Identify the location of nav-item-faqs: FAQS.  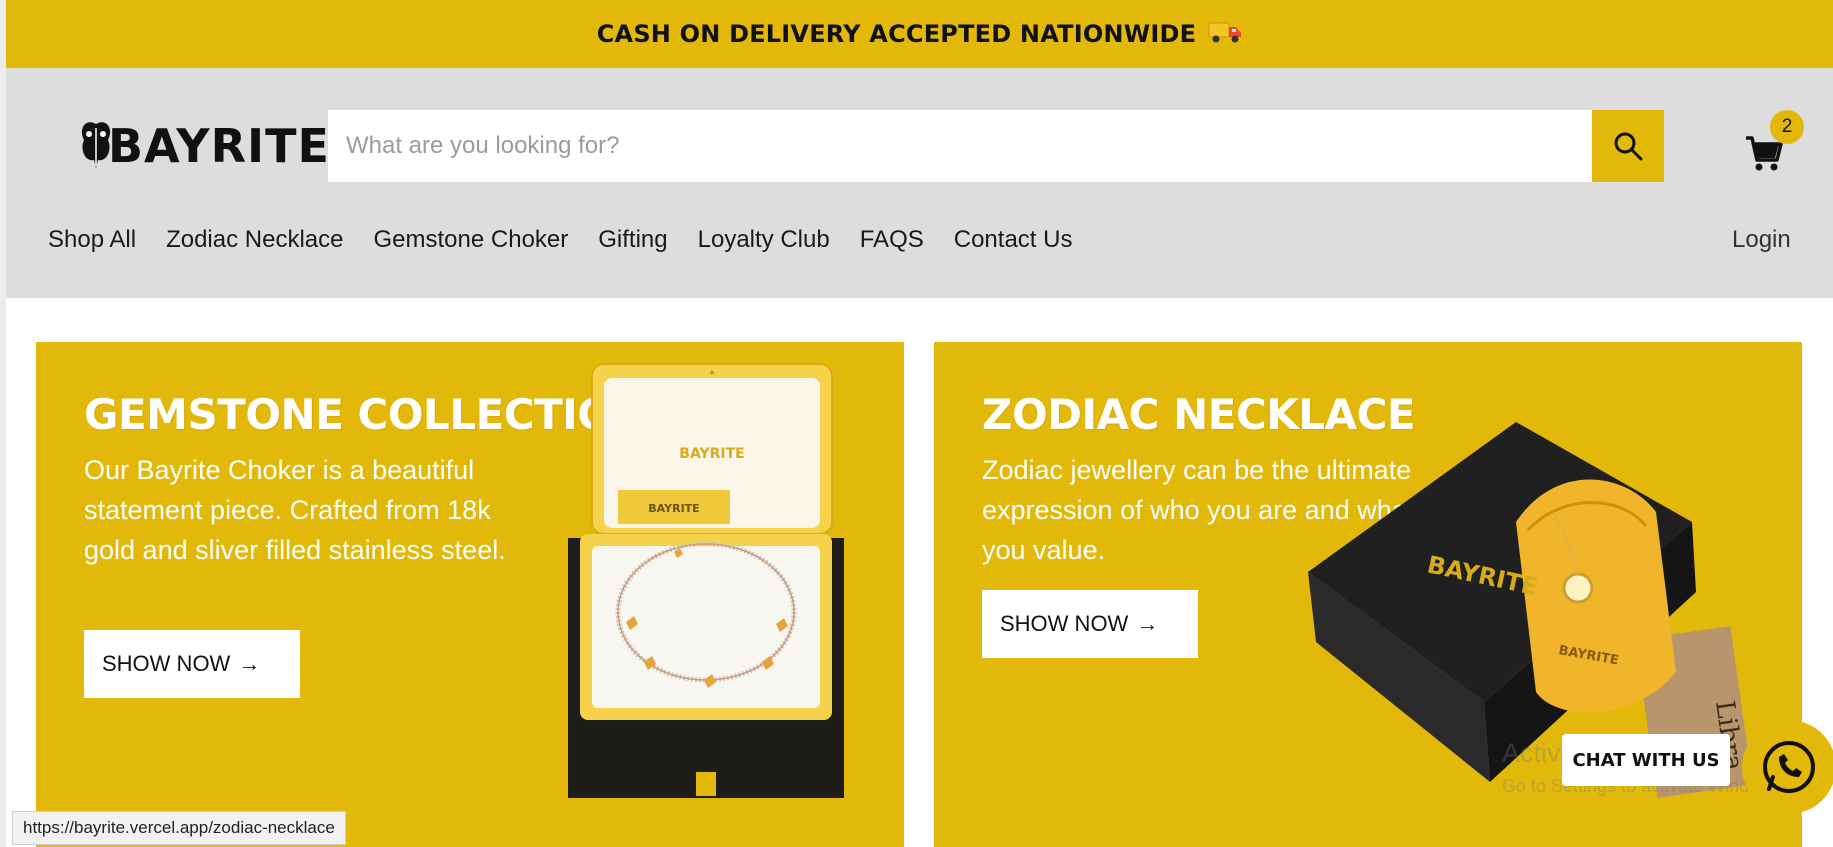
(892, 240).